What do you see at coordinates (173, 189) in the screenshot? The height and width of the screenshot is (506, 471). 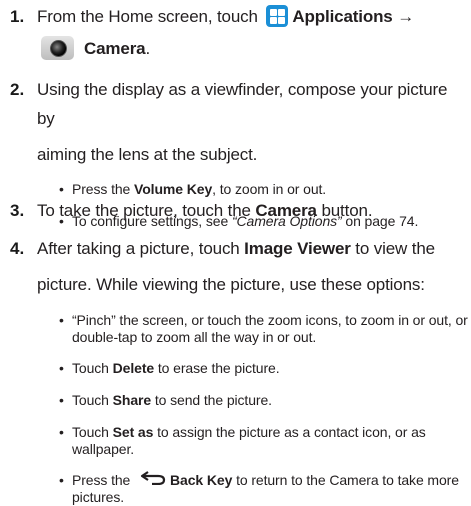 I see `bullet-bold: Volume Key` at bounding box center [173, 189].